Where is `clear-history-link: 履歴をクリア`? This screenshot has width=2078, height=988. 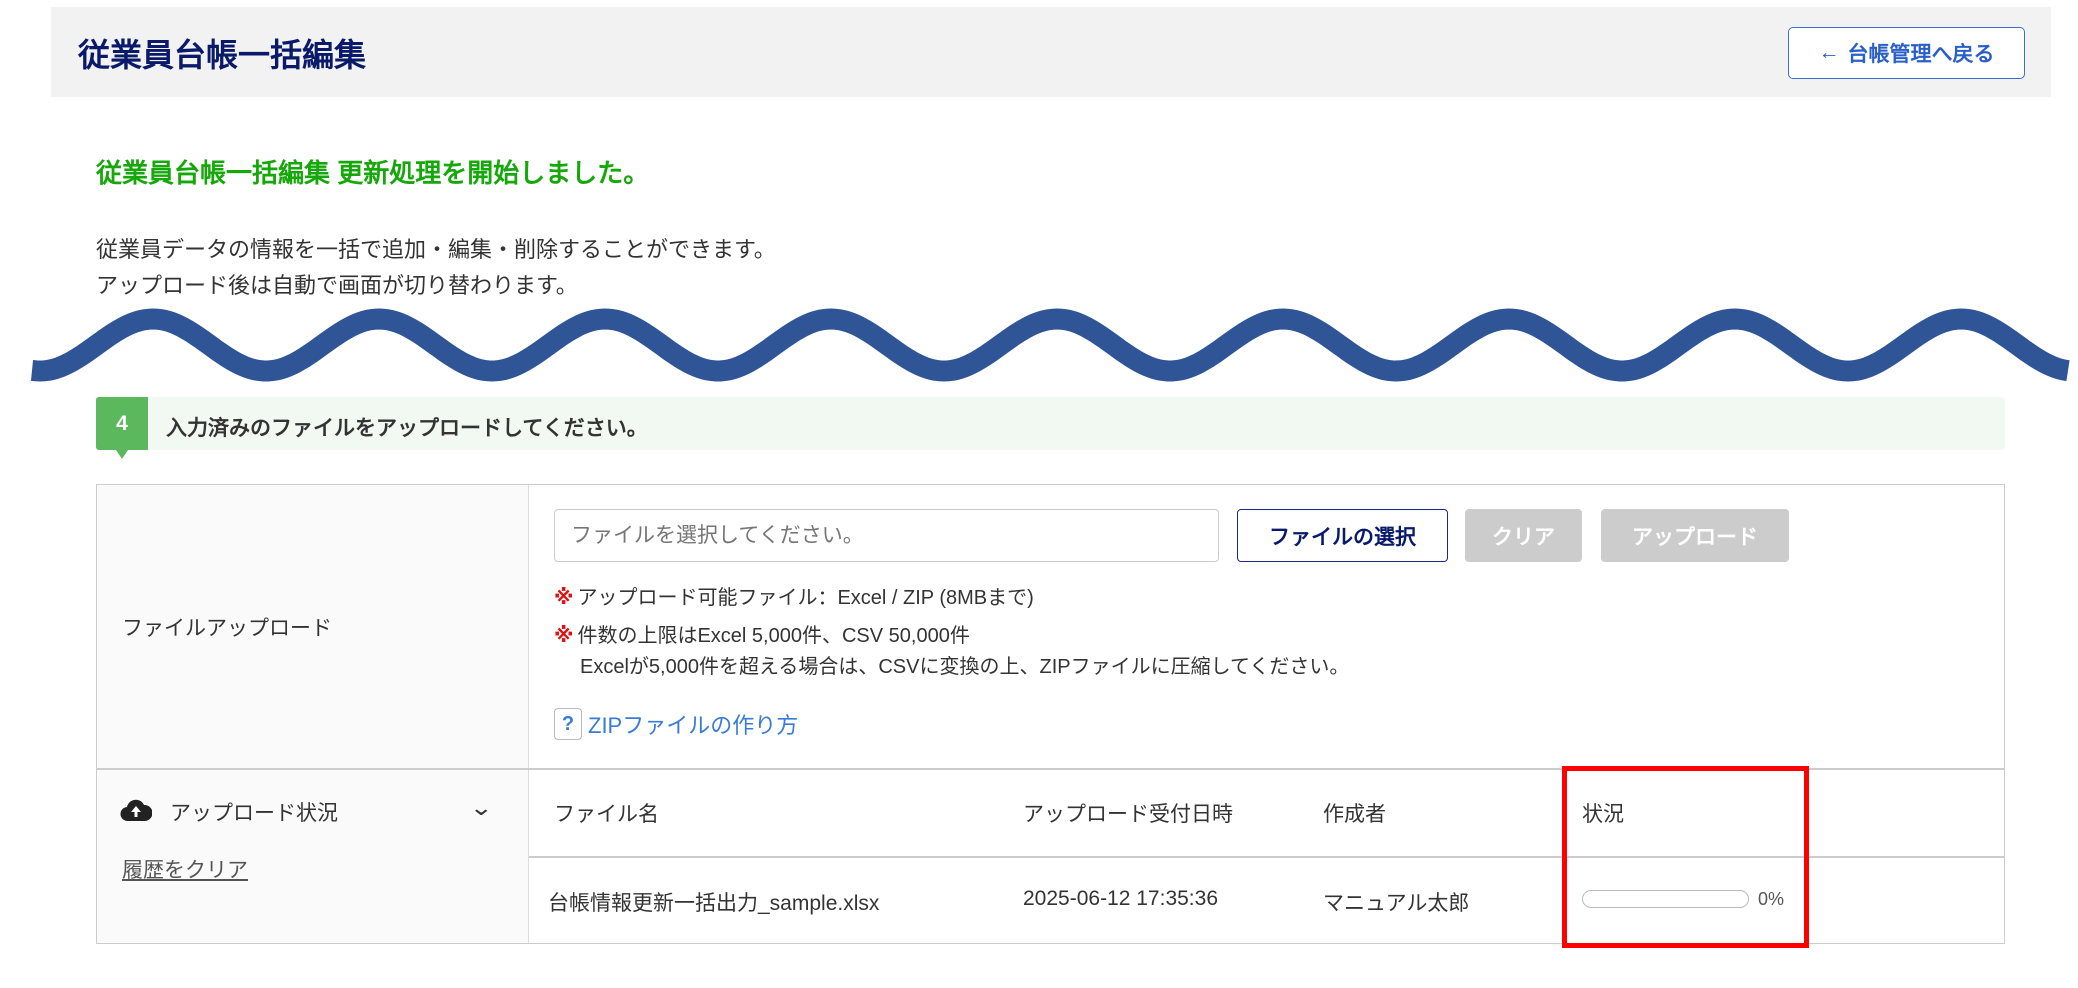
clear-history-link: 履歴をクリア is located at coordinates (185, 869).